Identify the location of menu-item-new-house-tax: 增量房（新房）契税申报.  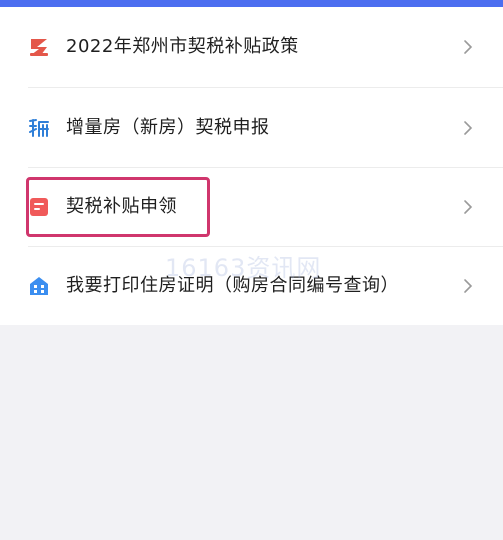
(251, 127).